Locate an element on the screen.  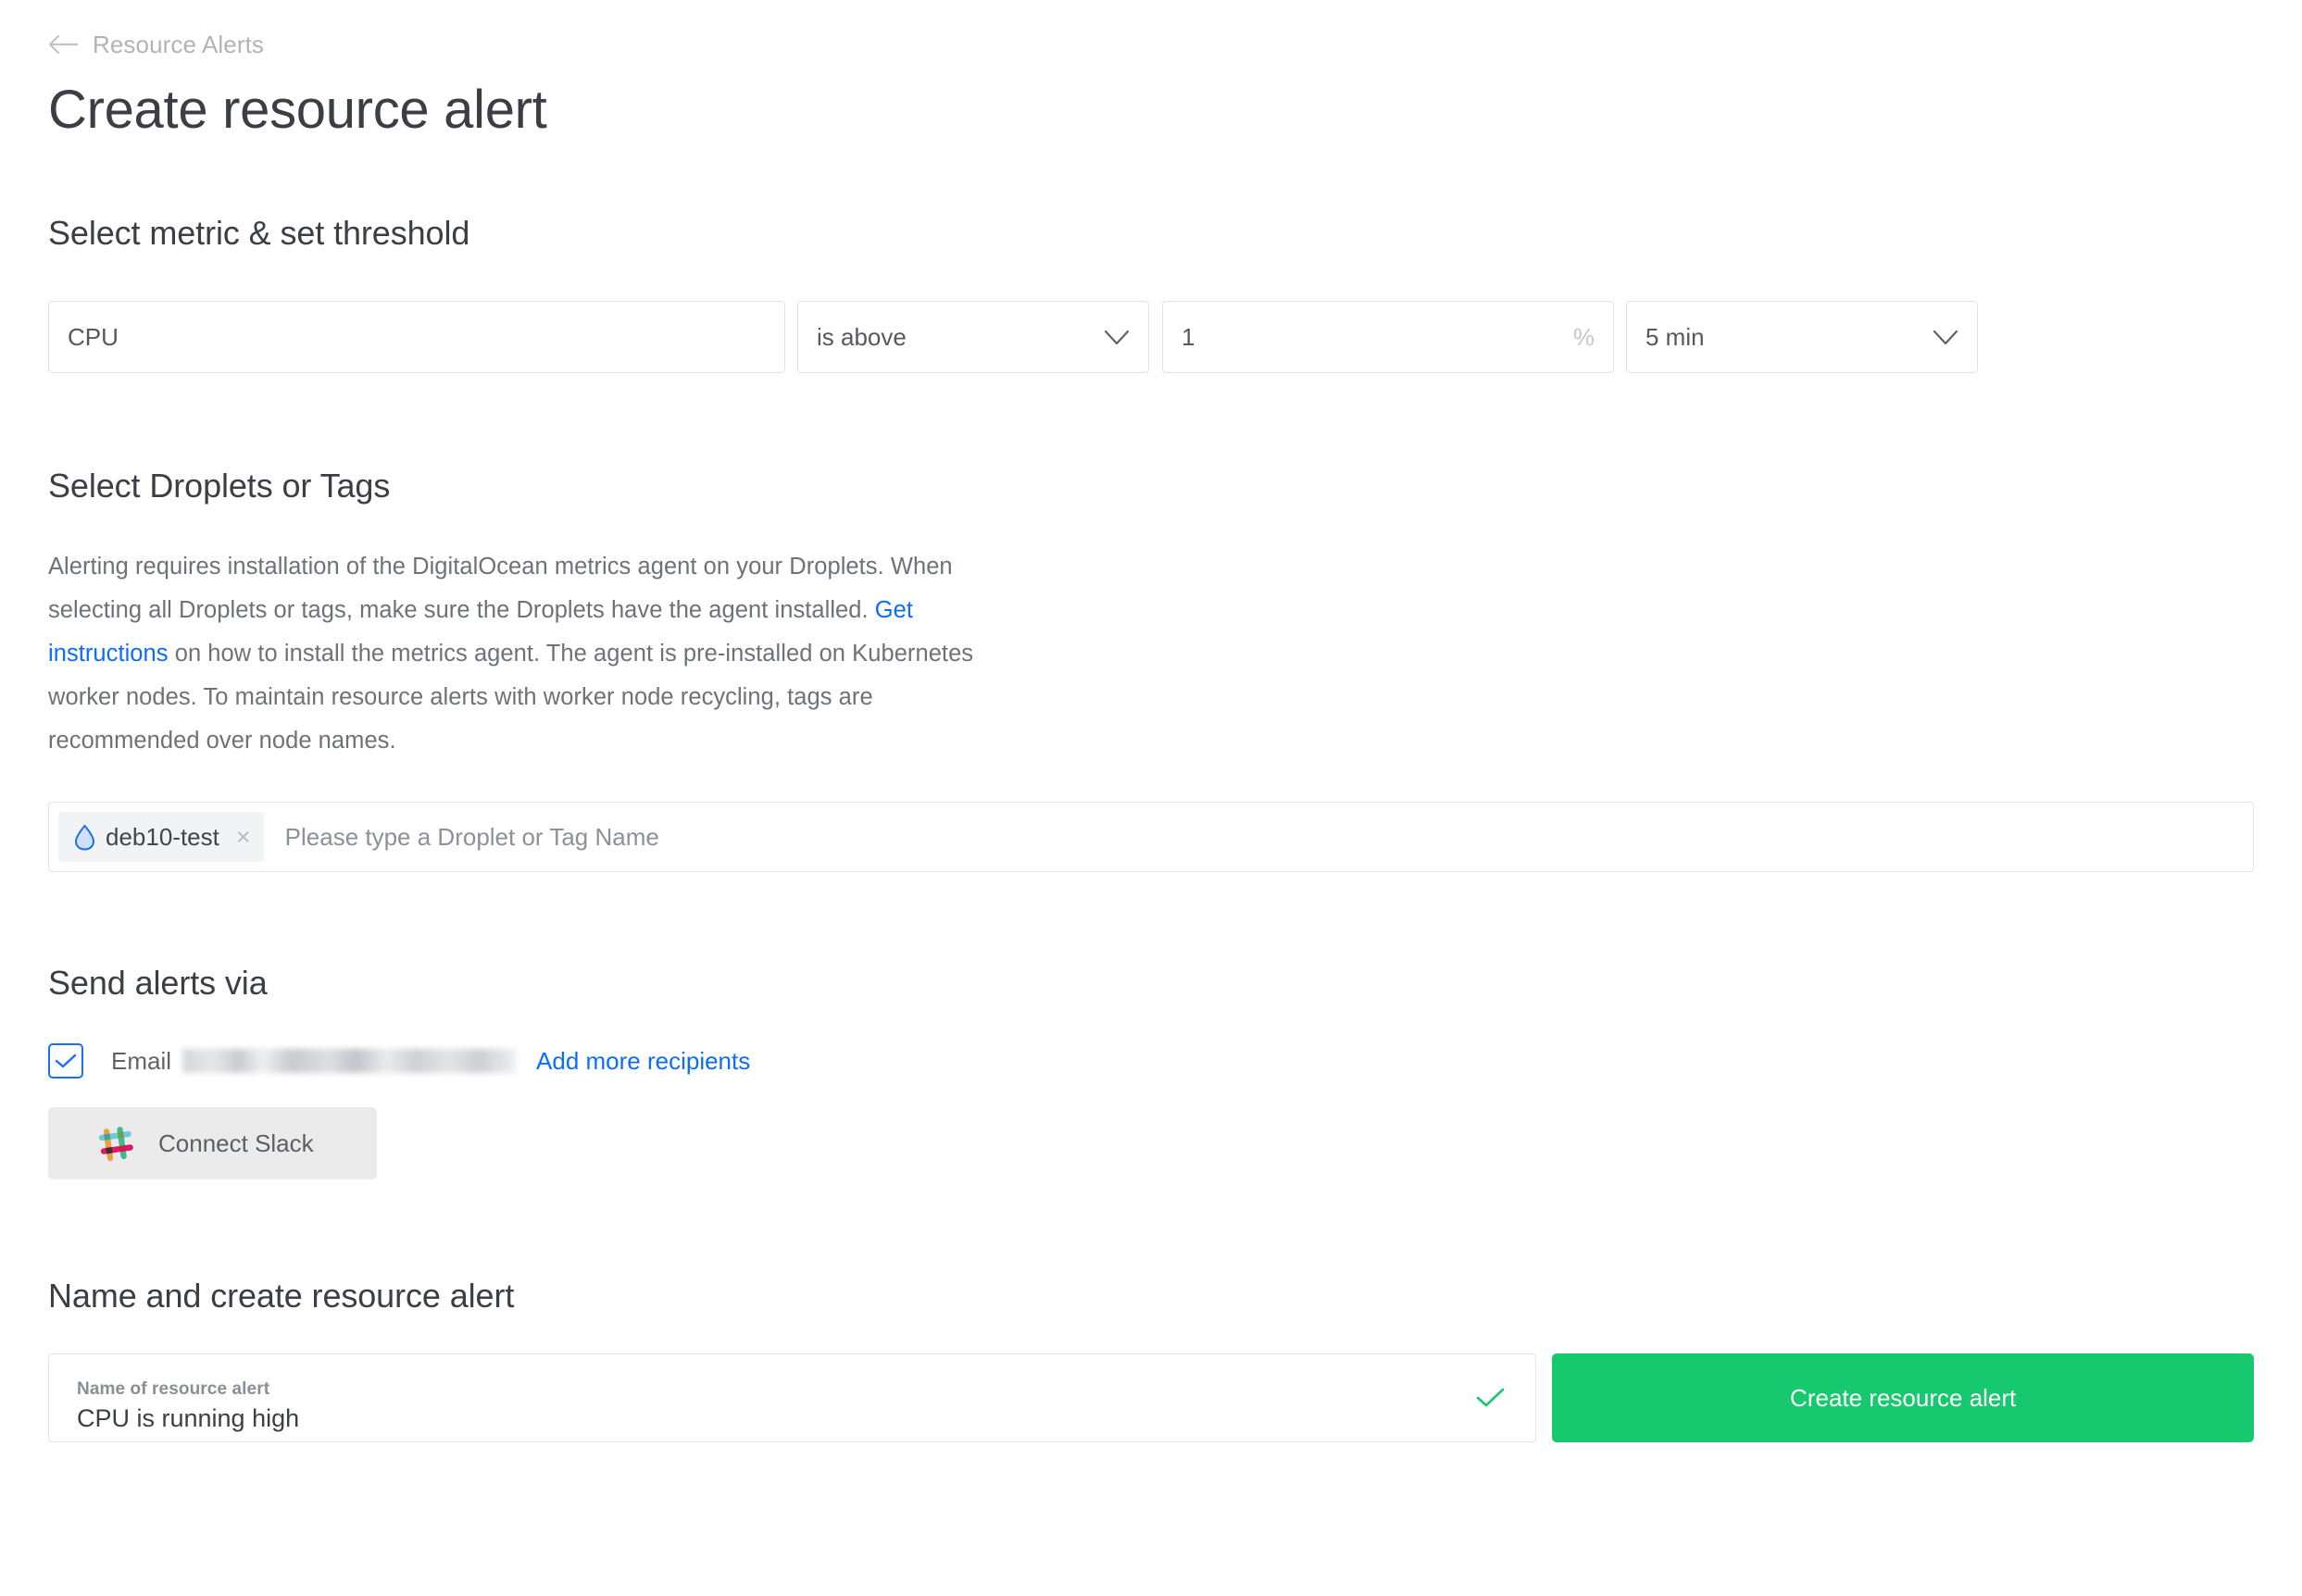
email-checkbox is located at coordinates (65, 1061).